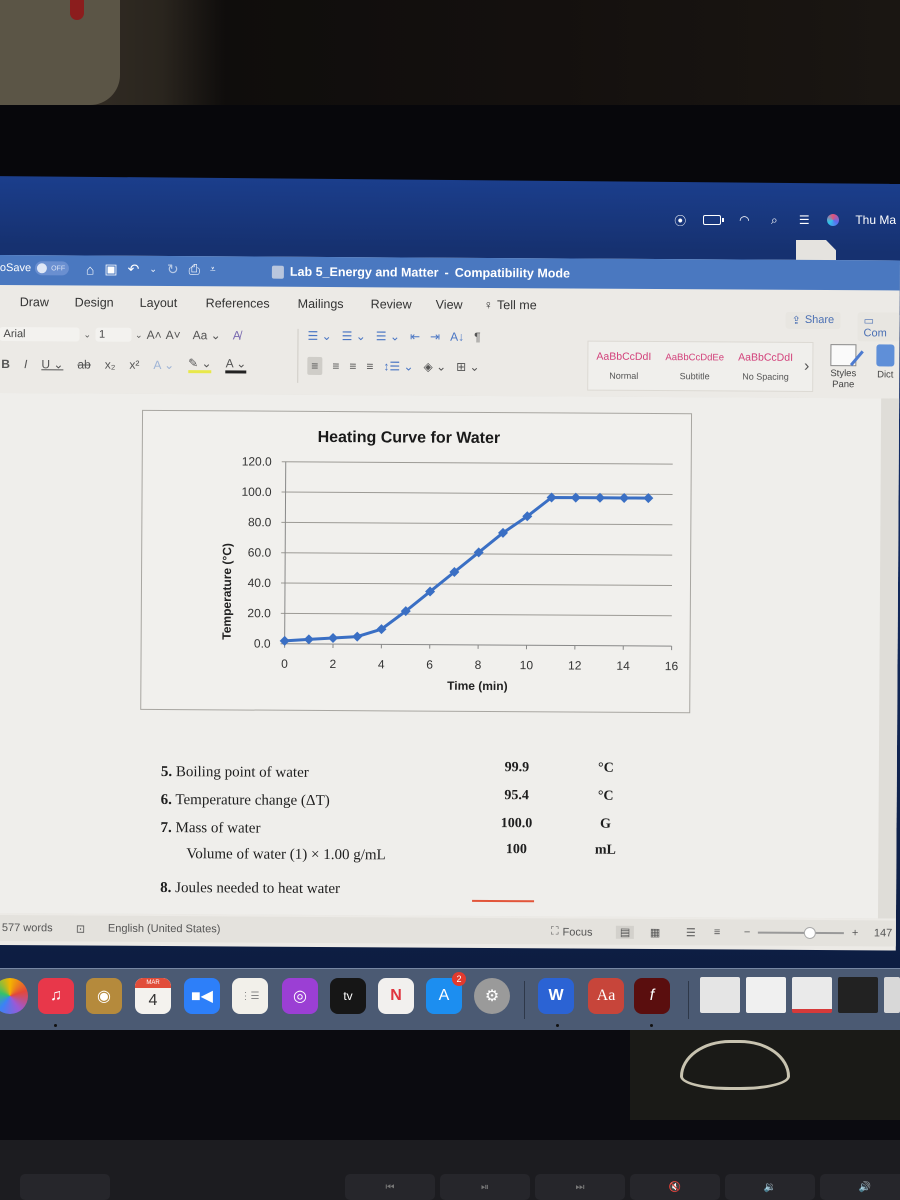  I want to click on app-store-icon: A2, so click(446, 993).